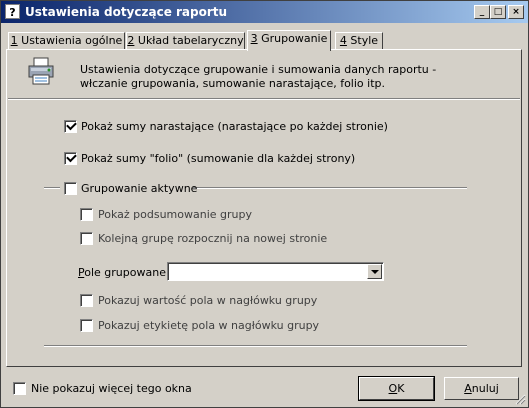 The image size is (529, 408). I want to click on ok-key: O, so click(393, 388).